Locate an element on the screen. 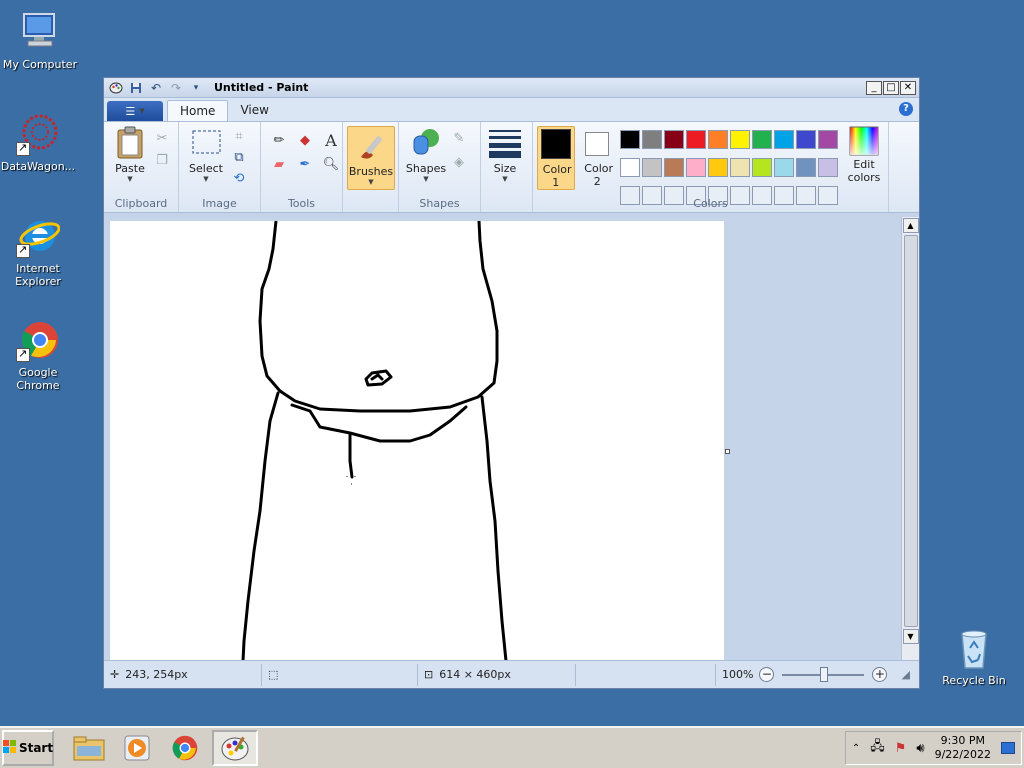 The width and height of the screenshot is (1024, 768). group-label: Tools is located at coordinates (301, 203).